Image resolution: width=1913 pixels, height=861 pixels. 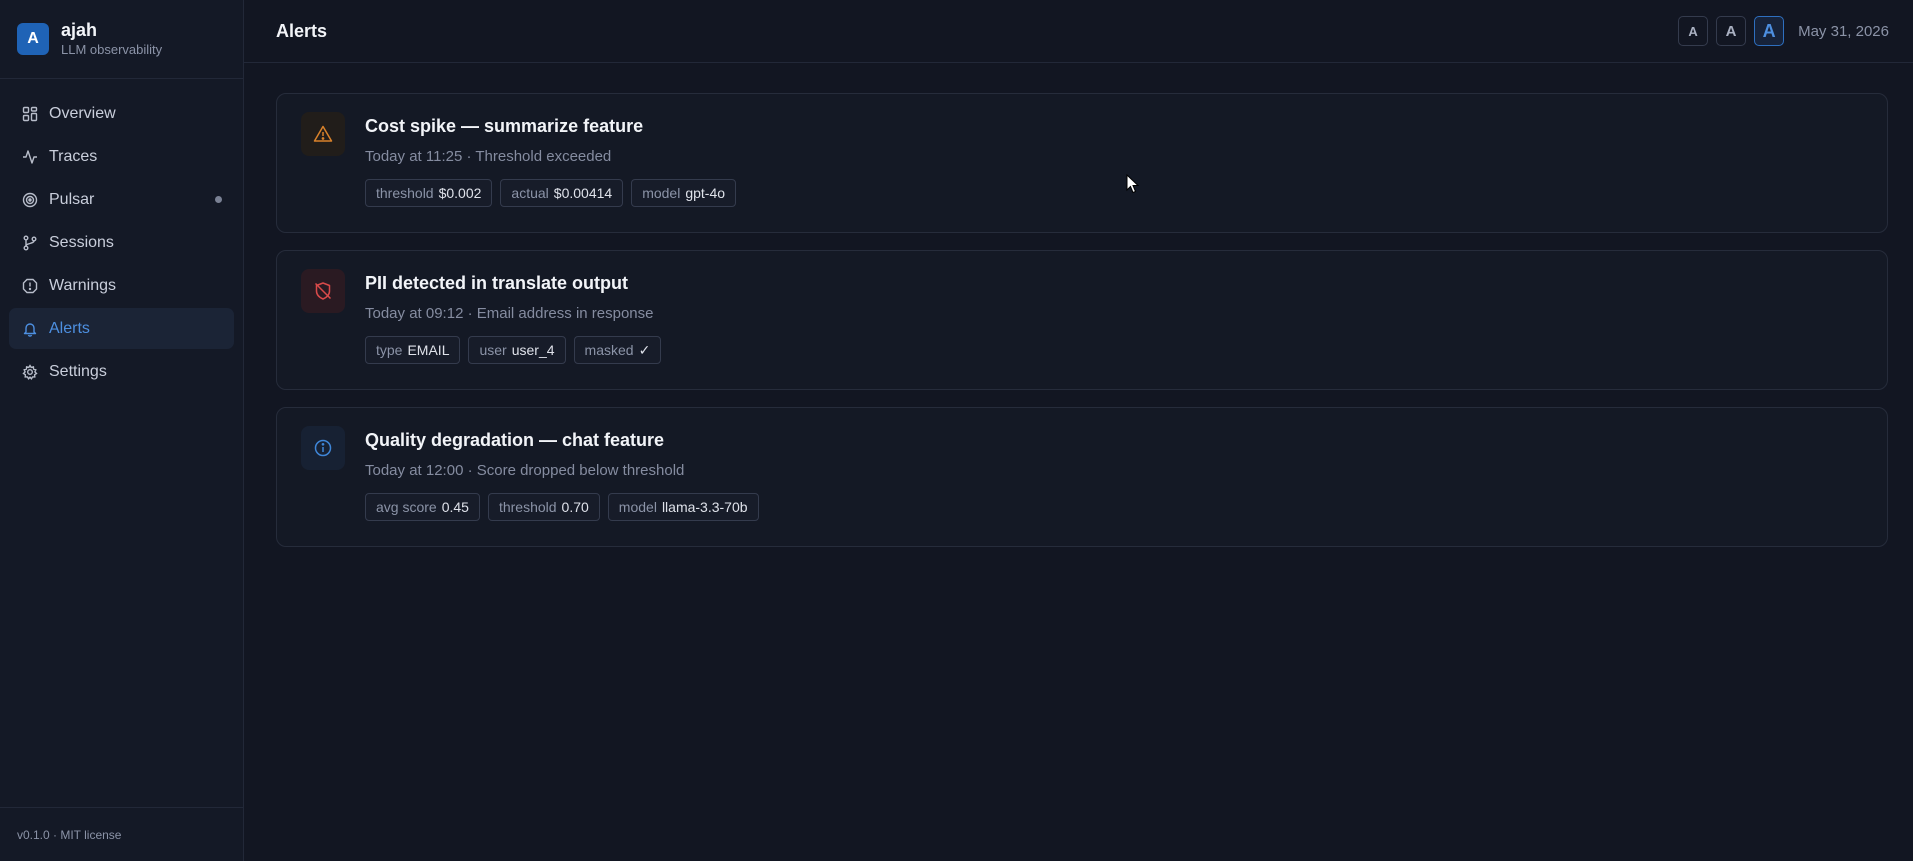 I want to click on info-icon, so click(x=323, y=448).